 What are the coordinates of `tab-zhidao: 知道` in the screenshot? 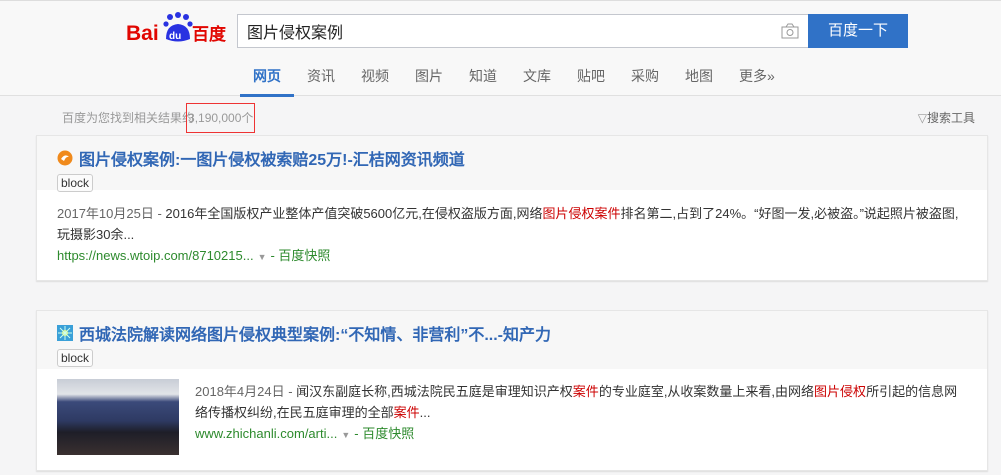 It's located at (483, 81).